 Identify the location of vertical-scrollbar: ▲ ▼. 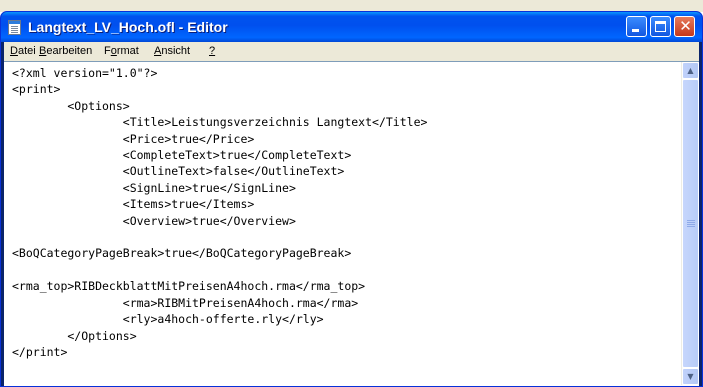
(690, 223).